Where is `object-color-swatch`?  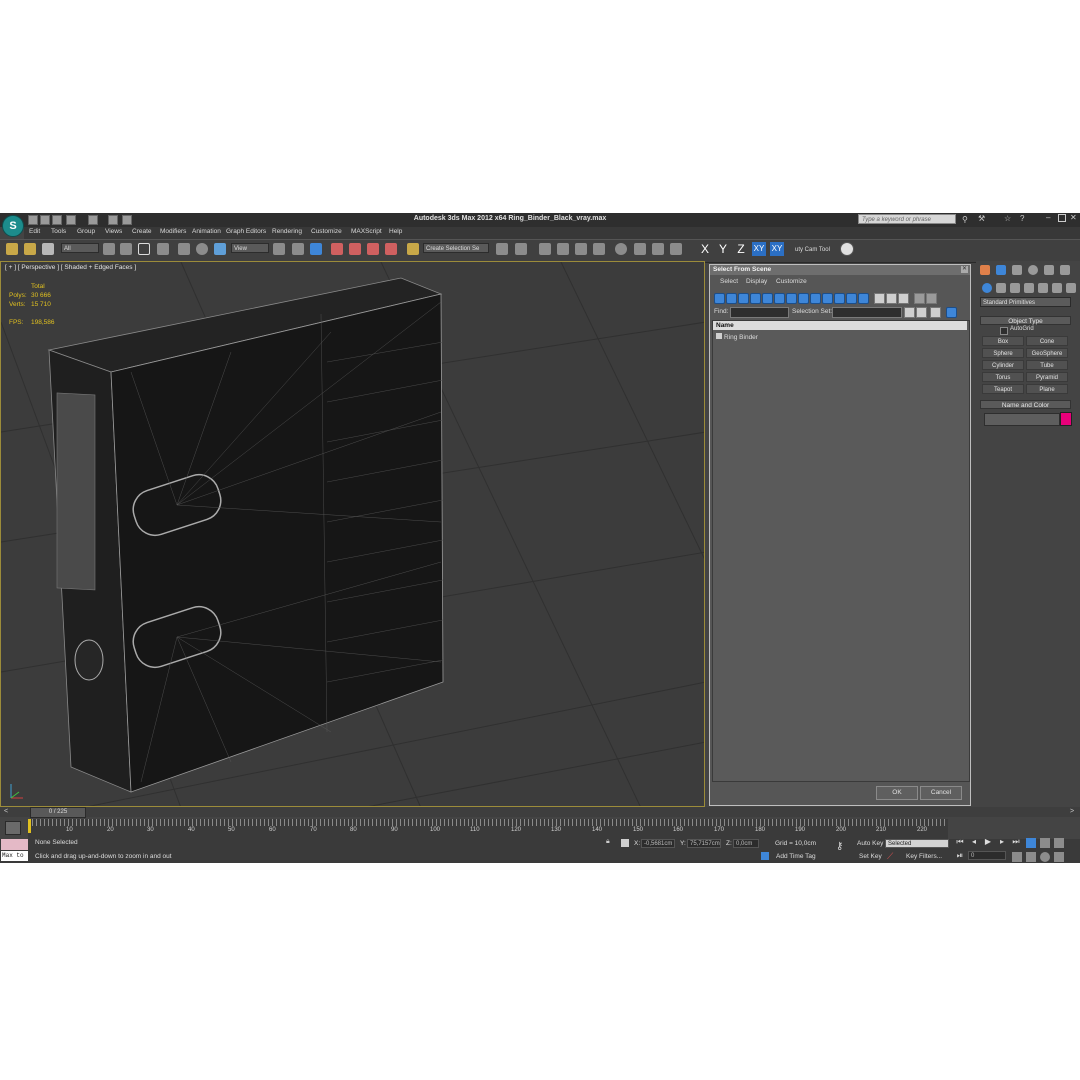
object-color-swatch is located at coordinates (1066, 419).